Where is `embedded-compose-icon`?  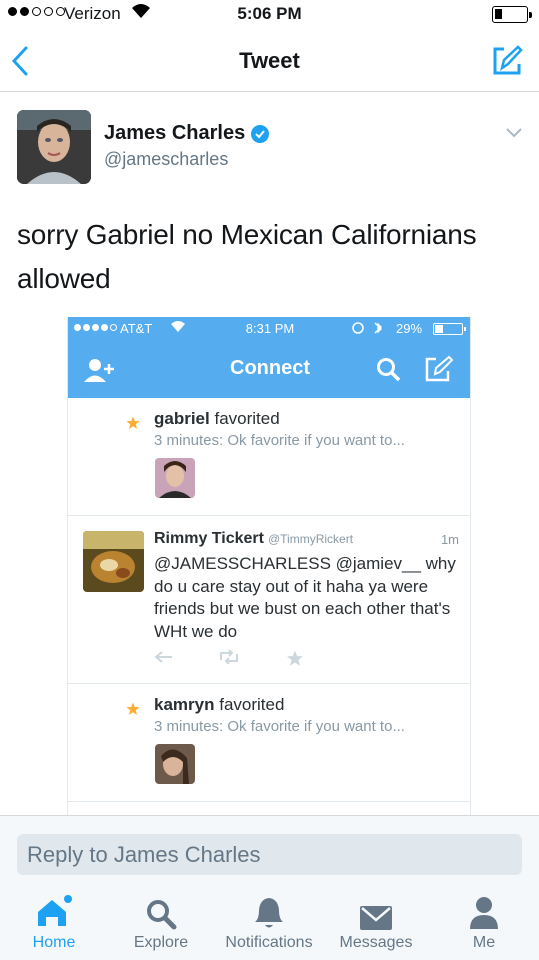
embedded-compose-icon is located at coordinates (440, 371).